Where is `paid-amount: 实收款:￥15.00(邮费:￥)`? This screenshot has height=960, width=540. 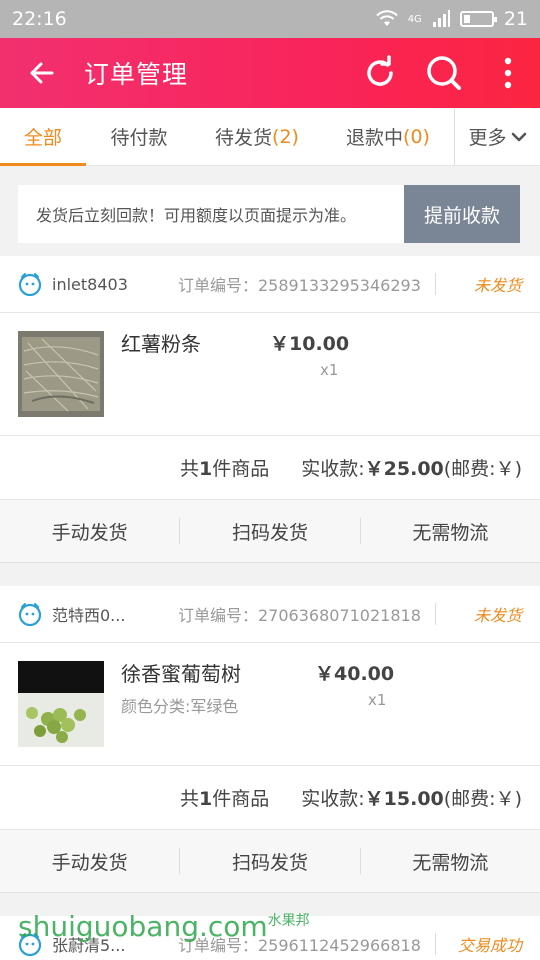
paid-amount: 实收款:￥15.00(邮费:￥) is located at coordinates (411, 797).